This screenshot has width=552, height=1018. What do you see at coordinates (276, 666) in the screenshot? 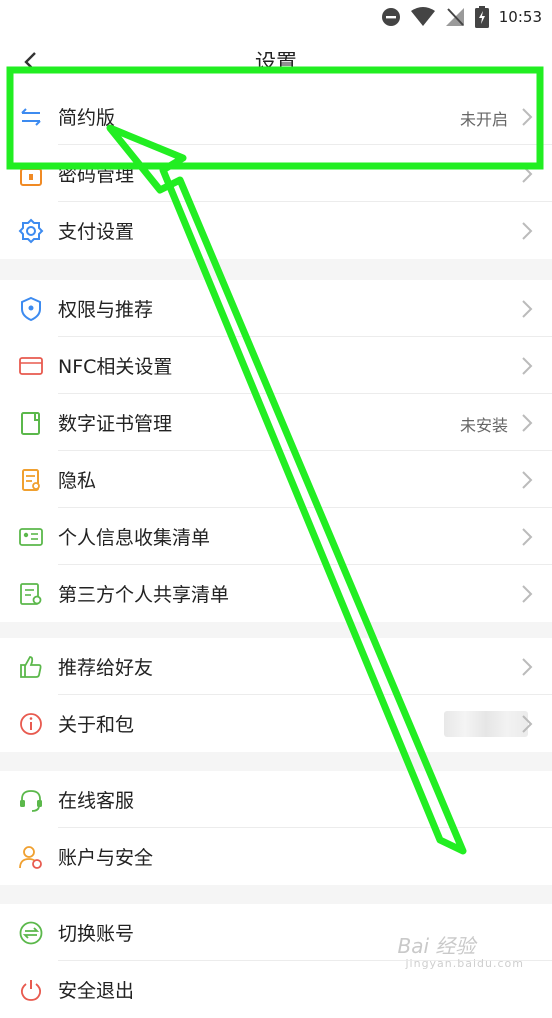
I see `settings-row-recommend: 推荐给好友` at bounding box center [276, 666].